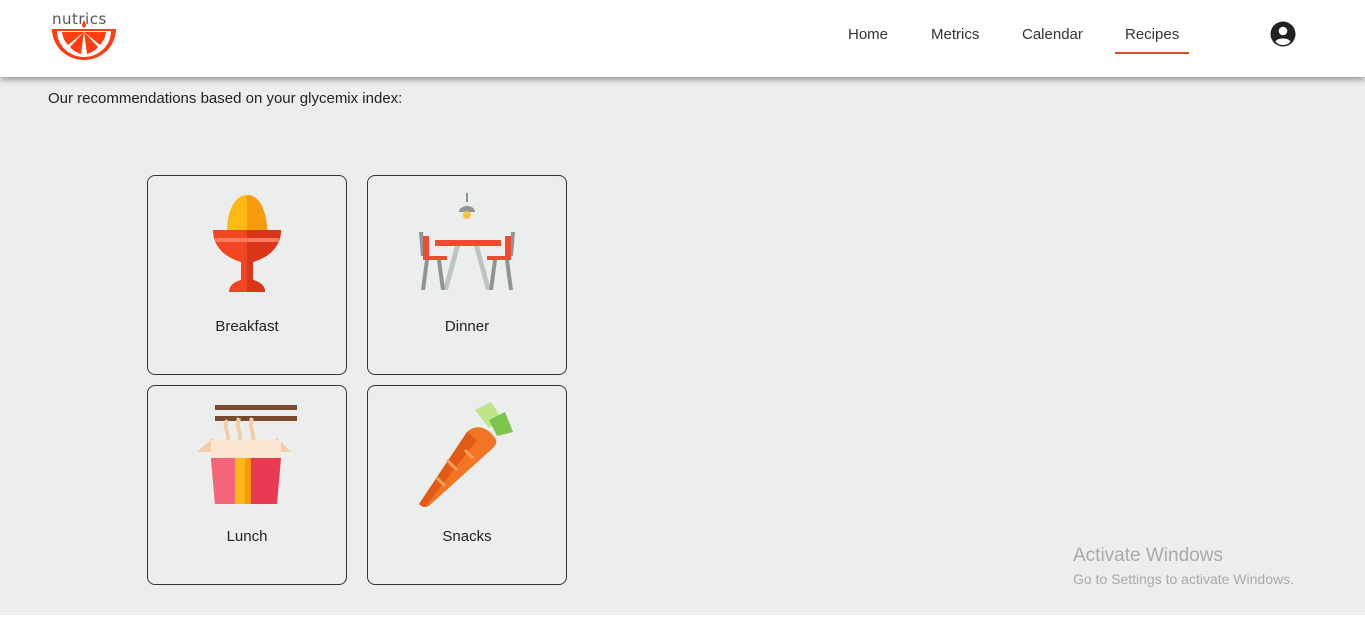 The width and height of the screenshot is (1365, 621). I want to click on watermark-title: Activate Windows, so click(1148, 555).